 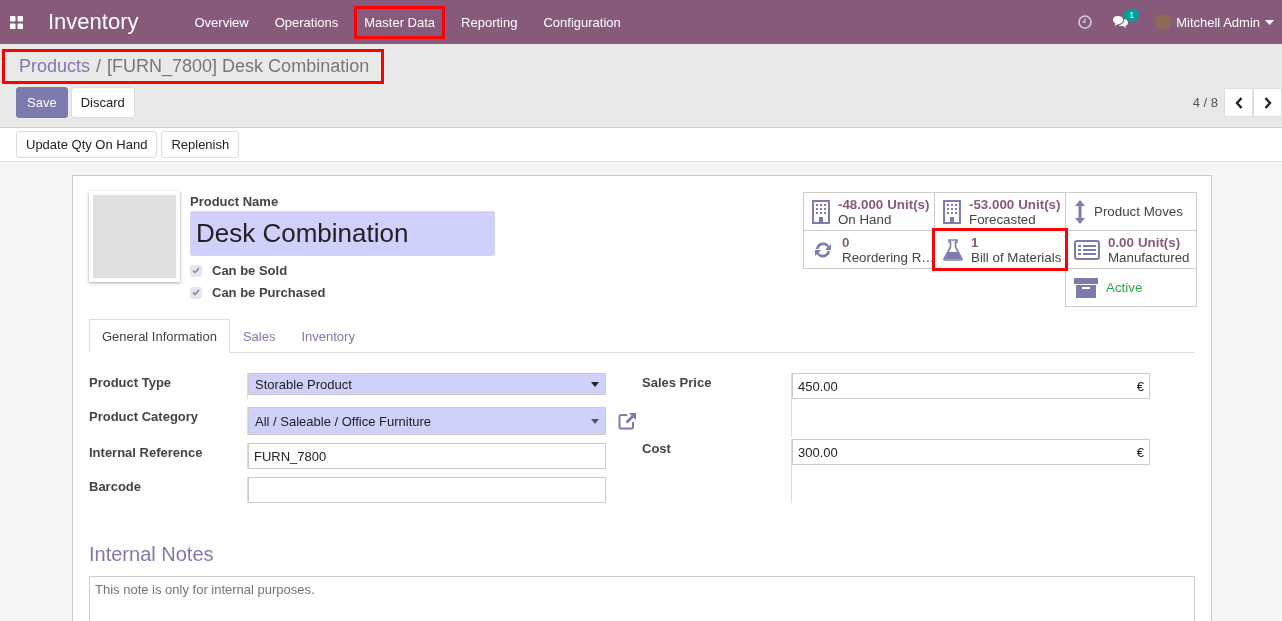 What do you see at coordinates (971, 386) in the screenshot?
I see `price-field: 450.00 €` at bounding box center [971, 386].